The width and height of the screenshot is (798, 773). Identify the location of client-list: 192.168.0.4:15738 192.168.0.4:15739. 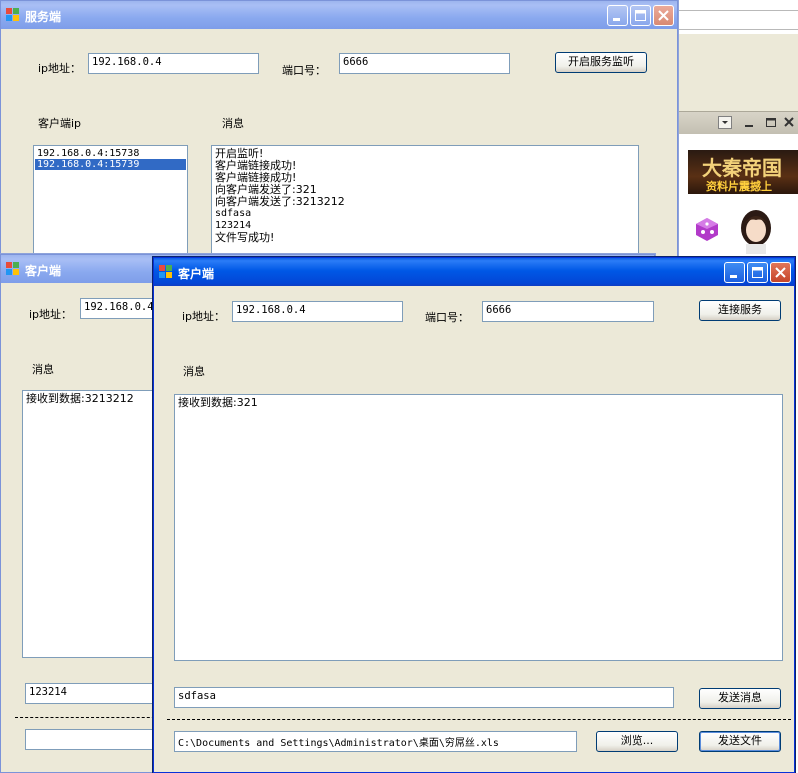
(110, 202).